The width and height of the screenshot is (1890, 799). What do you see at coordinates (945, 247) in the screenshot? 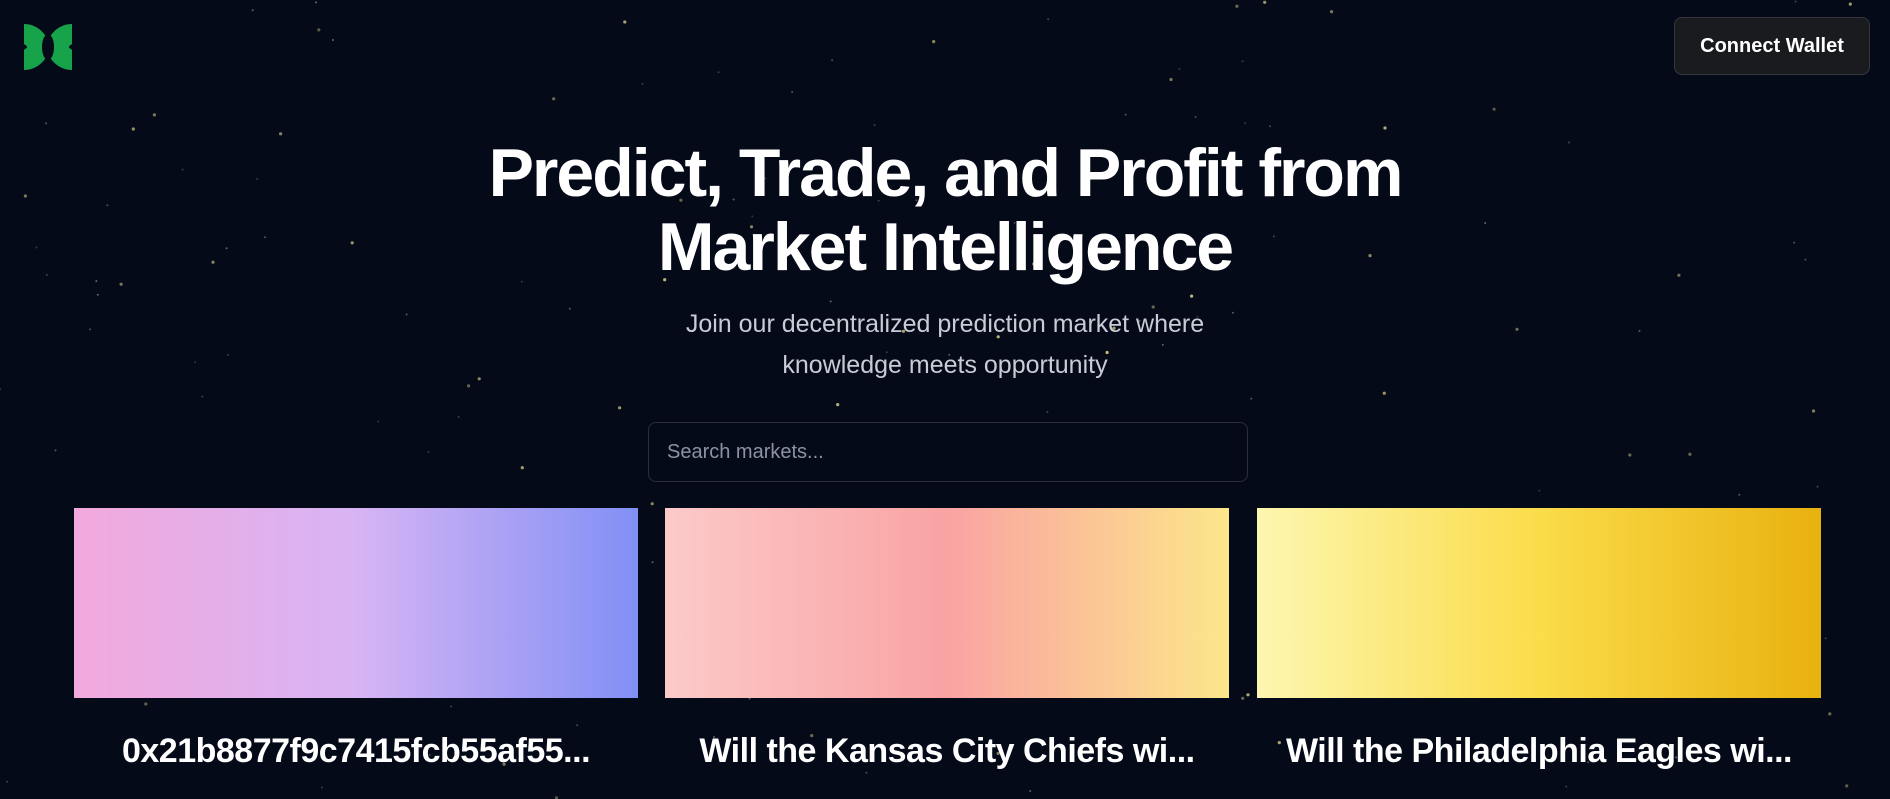
I see `hero-title-line2: Market Intelligence` at bounding box center [945, 247].